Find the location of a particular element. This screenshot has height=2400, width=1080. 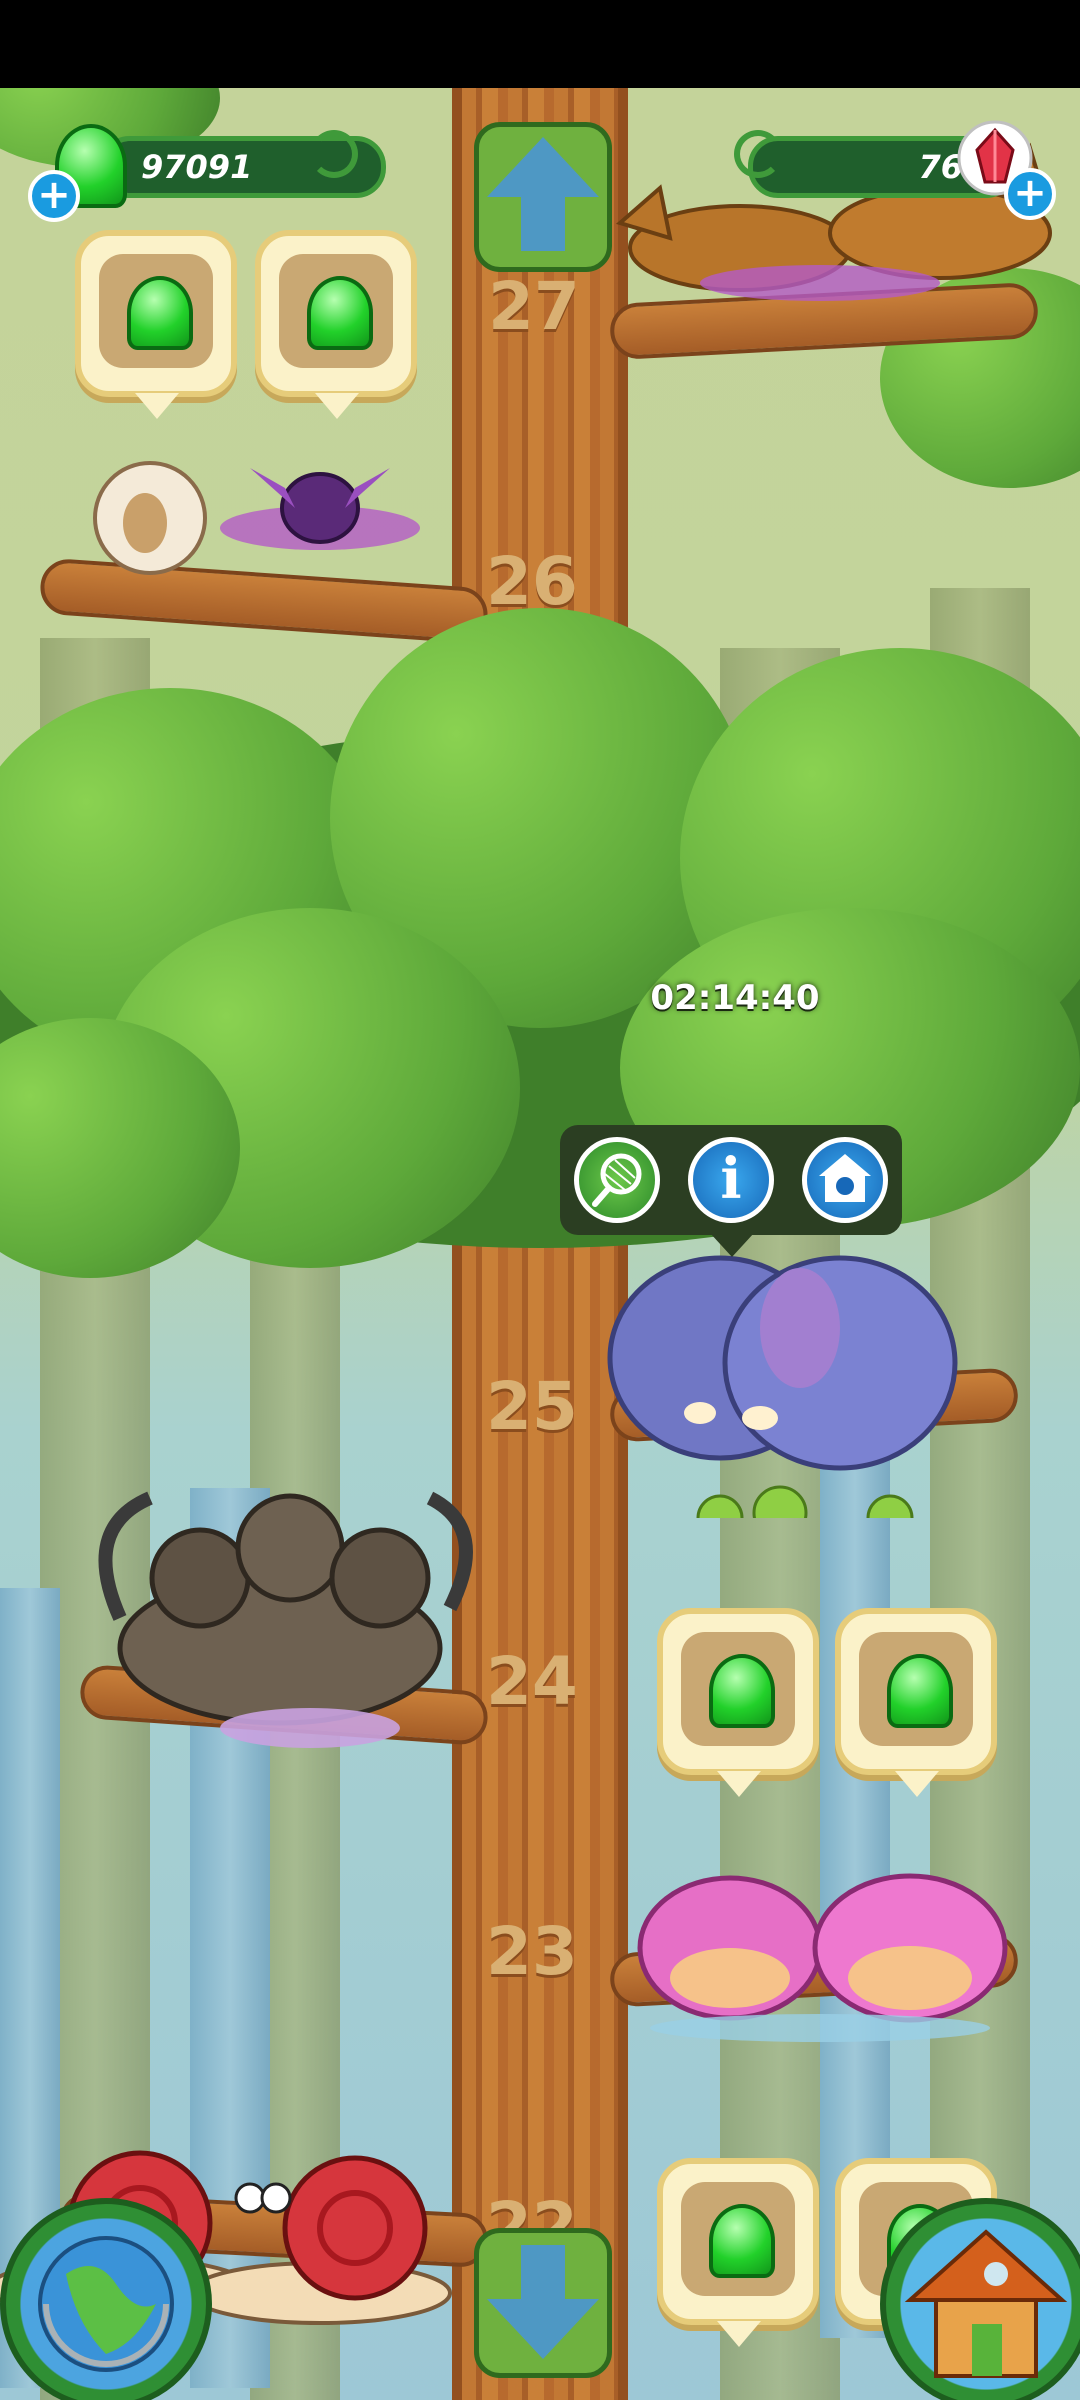

habitat-button is located at coordinates (845, 1180).